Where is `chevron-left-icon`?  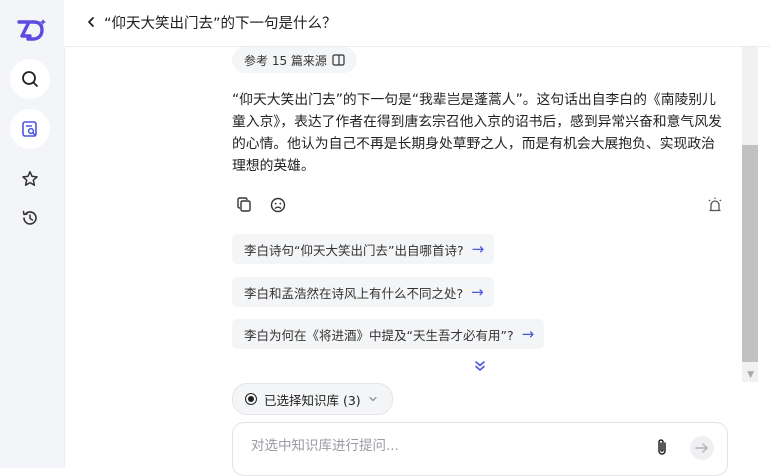
chevron-left-icon is located at coordinates (91, 22).